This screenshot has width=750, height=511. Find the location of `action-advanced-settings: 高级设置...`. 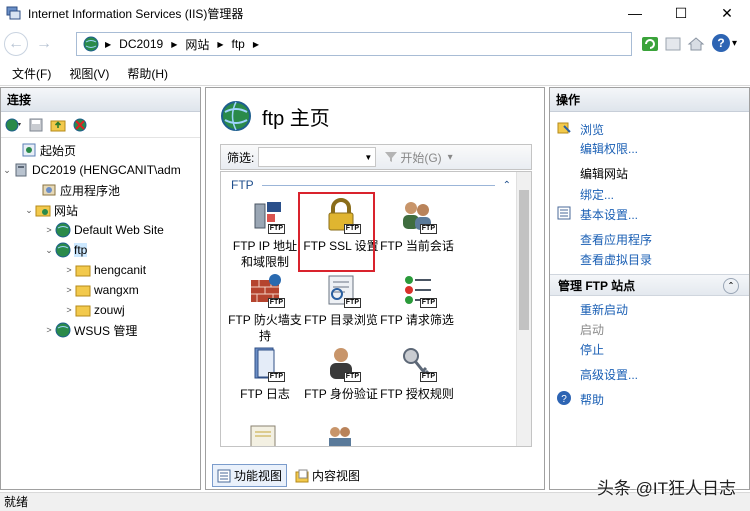

action-advanced-settings: 高级设置... is located at coordinates (609, 374).